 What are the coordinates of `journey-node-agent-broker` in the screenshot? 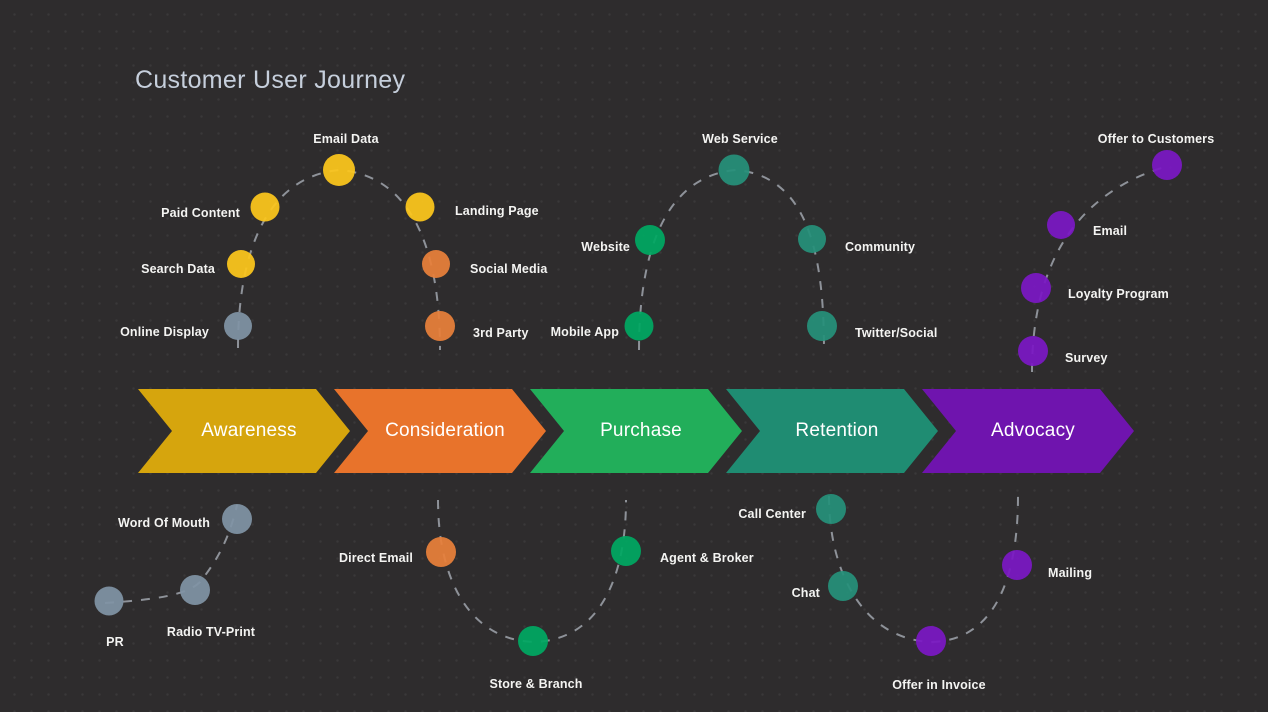 It's located at (626, 551).